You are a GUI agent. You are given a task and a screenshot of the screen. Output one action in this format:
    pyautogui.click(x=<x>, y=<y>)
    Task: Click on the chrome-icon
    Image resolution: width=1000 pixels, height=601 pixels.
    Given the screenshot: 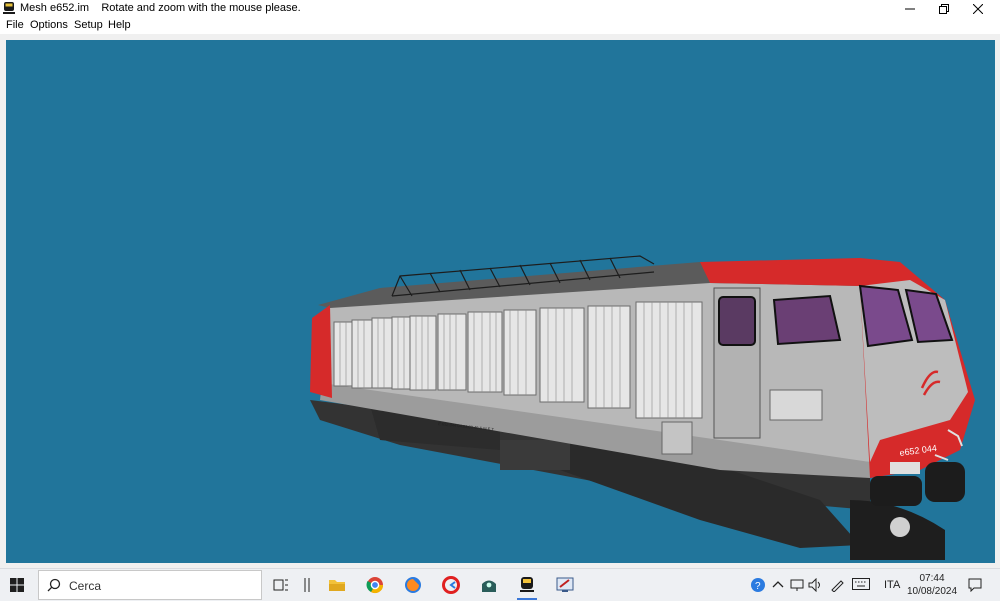 What is the action you would take?
    pyautogui.click(x=375, y=585)
    